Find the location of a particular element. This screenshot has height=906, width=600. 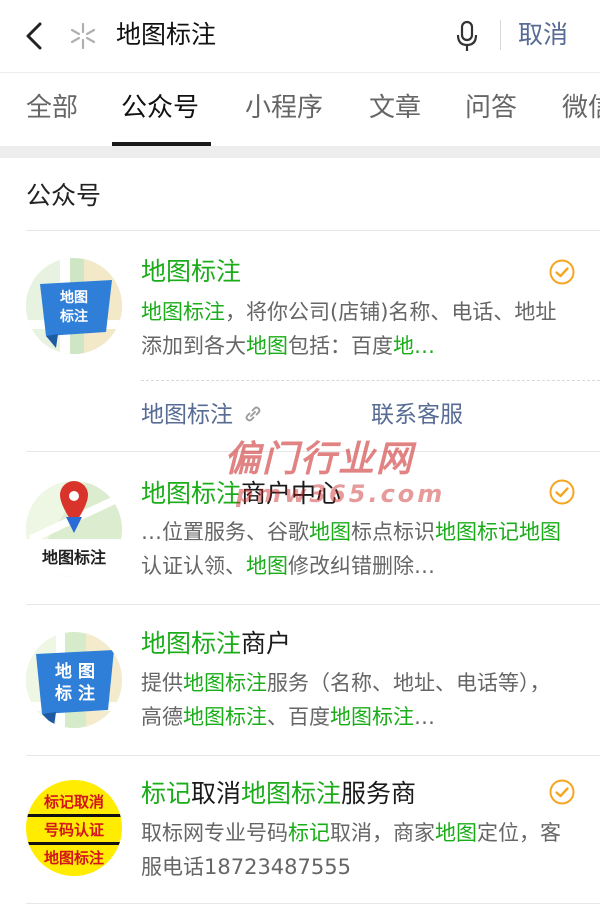

tab-wechat: 微信 is located at coordinates (581, 108).